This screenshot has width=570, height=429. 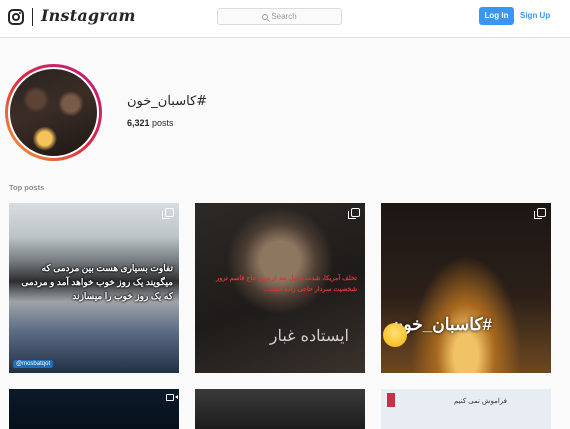 I want to click on post-count: 6,321 posts, so click(x=150, y=123).